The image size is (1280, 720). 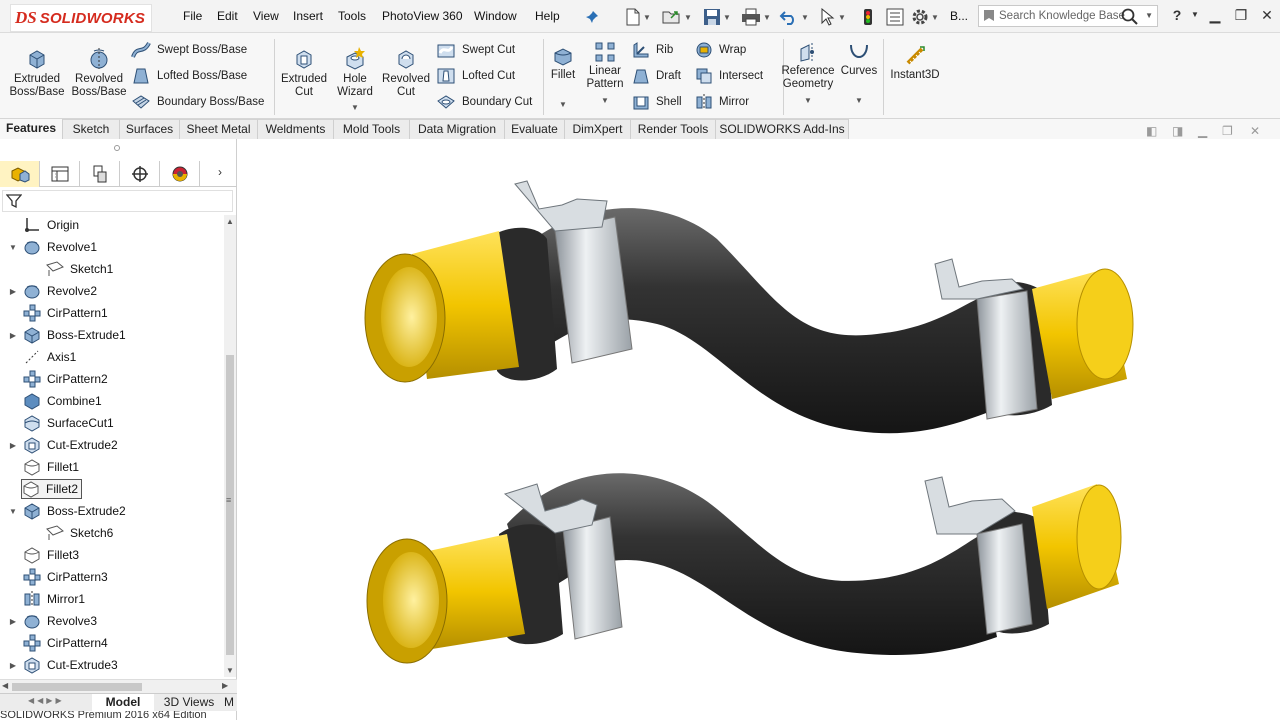 I want to click on tab-data-migration: Data Migration, so click(x=457, y=129).